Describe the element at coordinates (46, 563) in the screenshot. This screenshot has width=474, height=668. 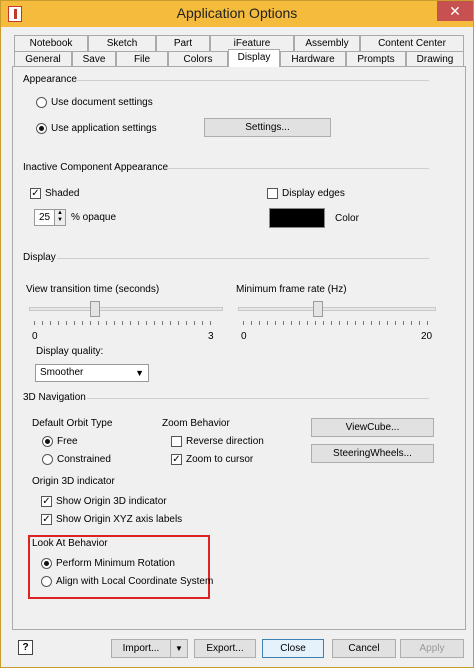
I see `perform-min-rotation-radio` at that location.